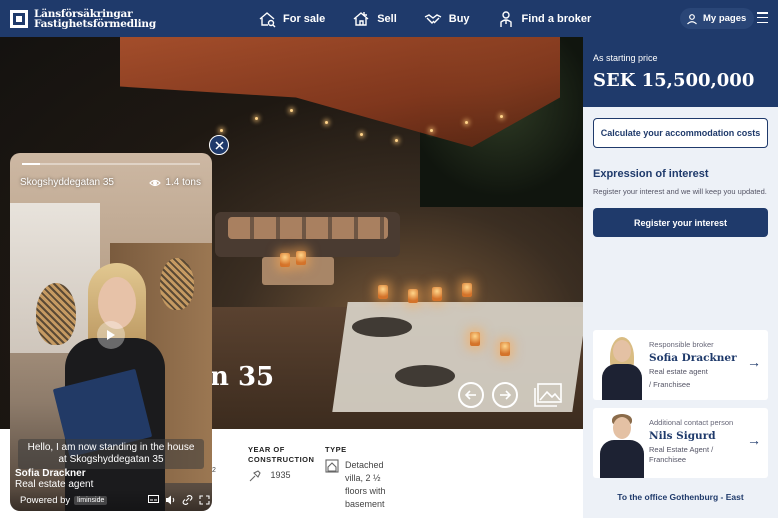  What do you see at coordinates (681, 449) in the screenshot?
I see `contact-title-line1: Real Estate Agent /` at bounding box center [681, 449].